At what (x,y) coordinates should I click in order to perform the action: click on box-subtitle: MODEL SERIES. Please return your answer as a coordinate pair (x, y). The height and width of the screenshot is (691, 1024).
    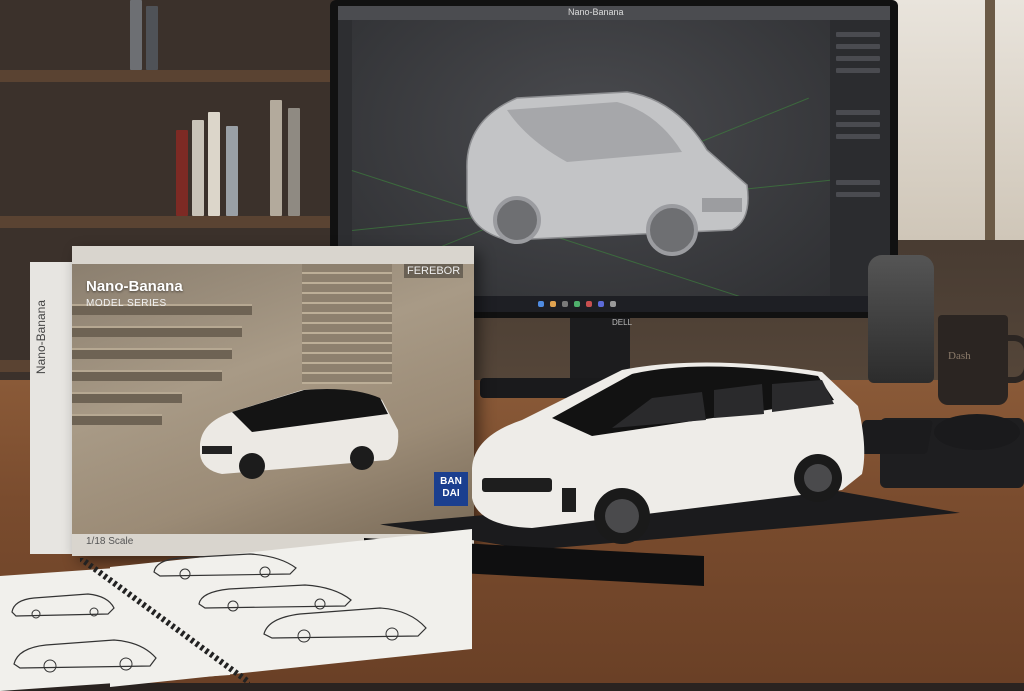
    Looking at the image, I should click on (126, 303).